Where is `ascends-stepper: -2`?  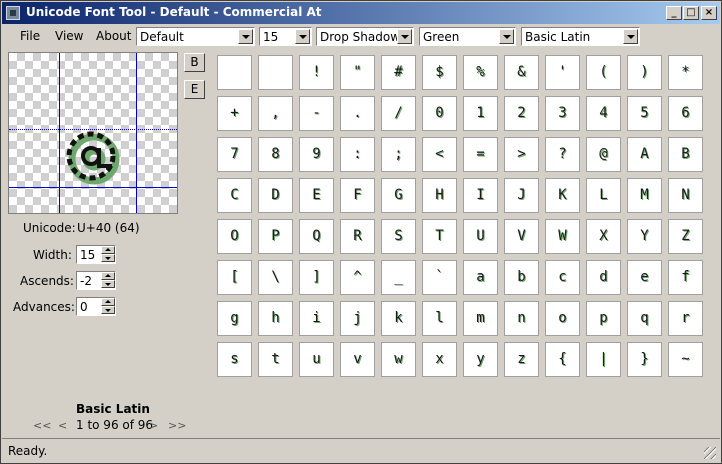 ascends-stepper: -2 is located at coordinates (96, 280).